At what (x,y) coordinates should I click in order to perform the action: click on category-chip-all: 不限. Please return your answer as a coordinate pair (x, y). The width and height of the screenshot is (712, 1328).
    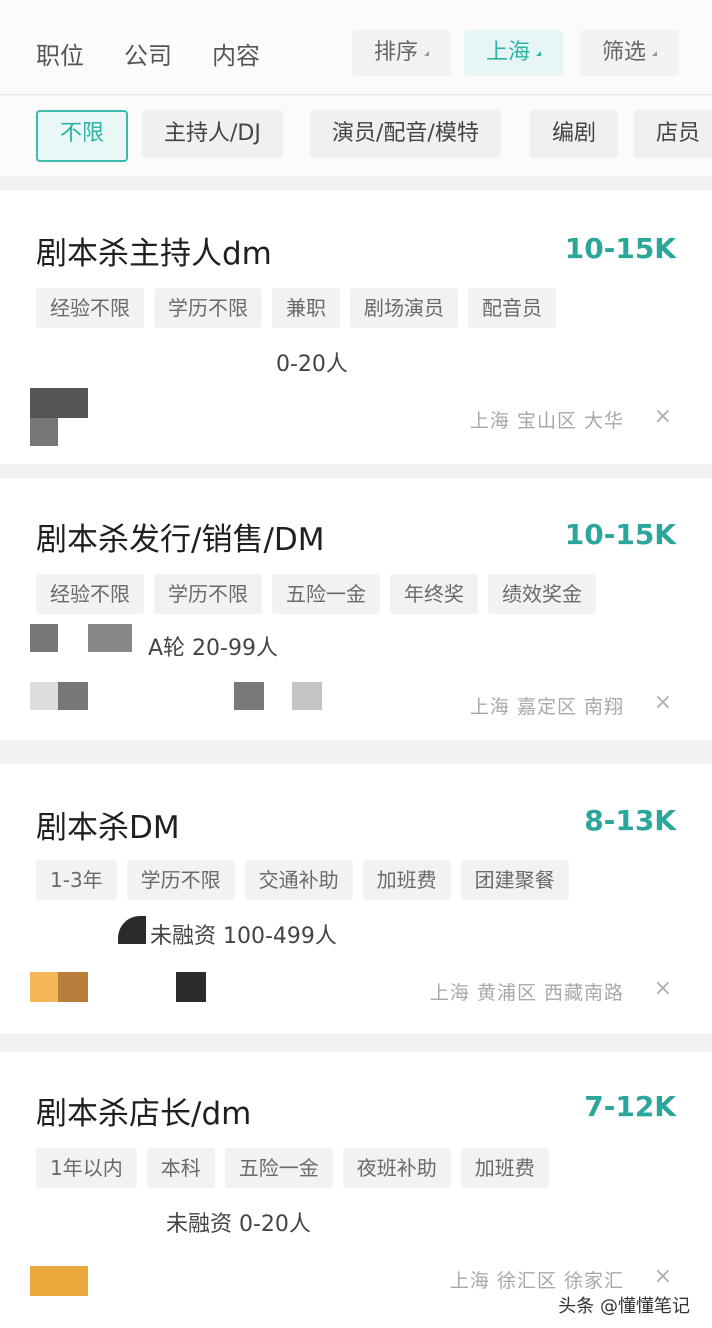
    Looking at the image, I should click on (82, 136).